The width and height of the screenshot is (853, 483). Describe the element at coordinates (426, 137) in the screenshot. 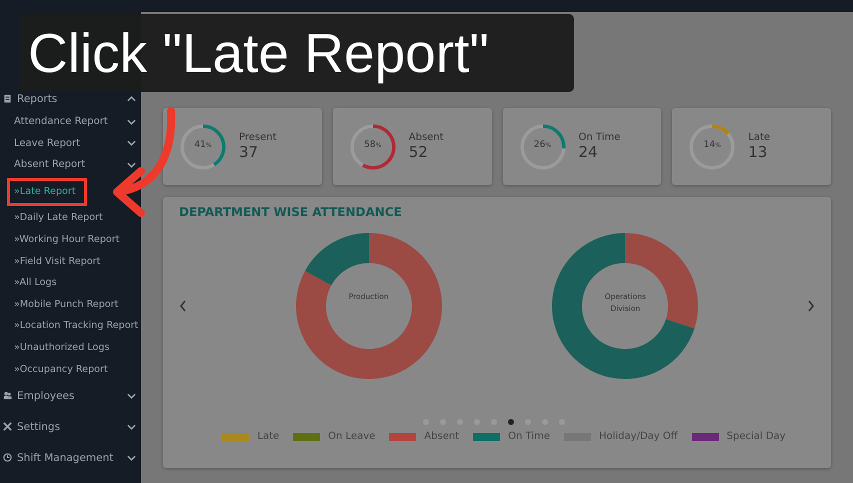

I see `stat-label: Absent` at that location.